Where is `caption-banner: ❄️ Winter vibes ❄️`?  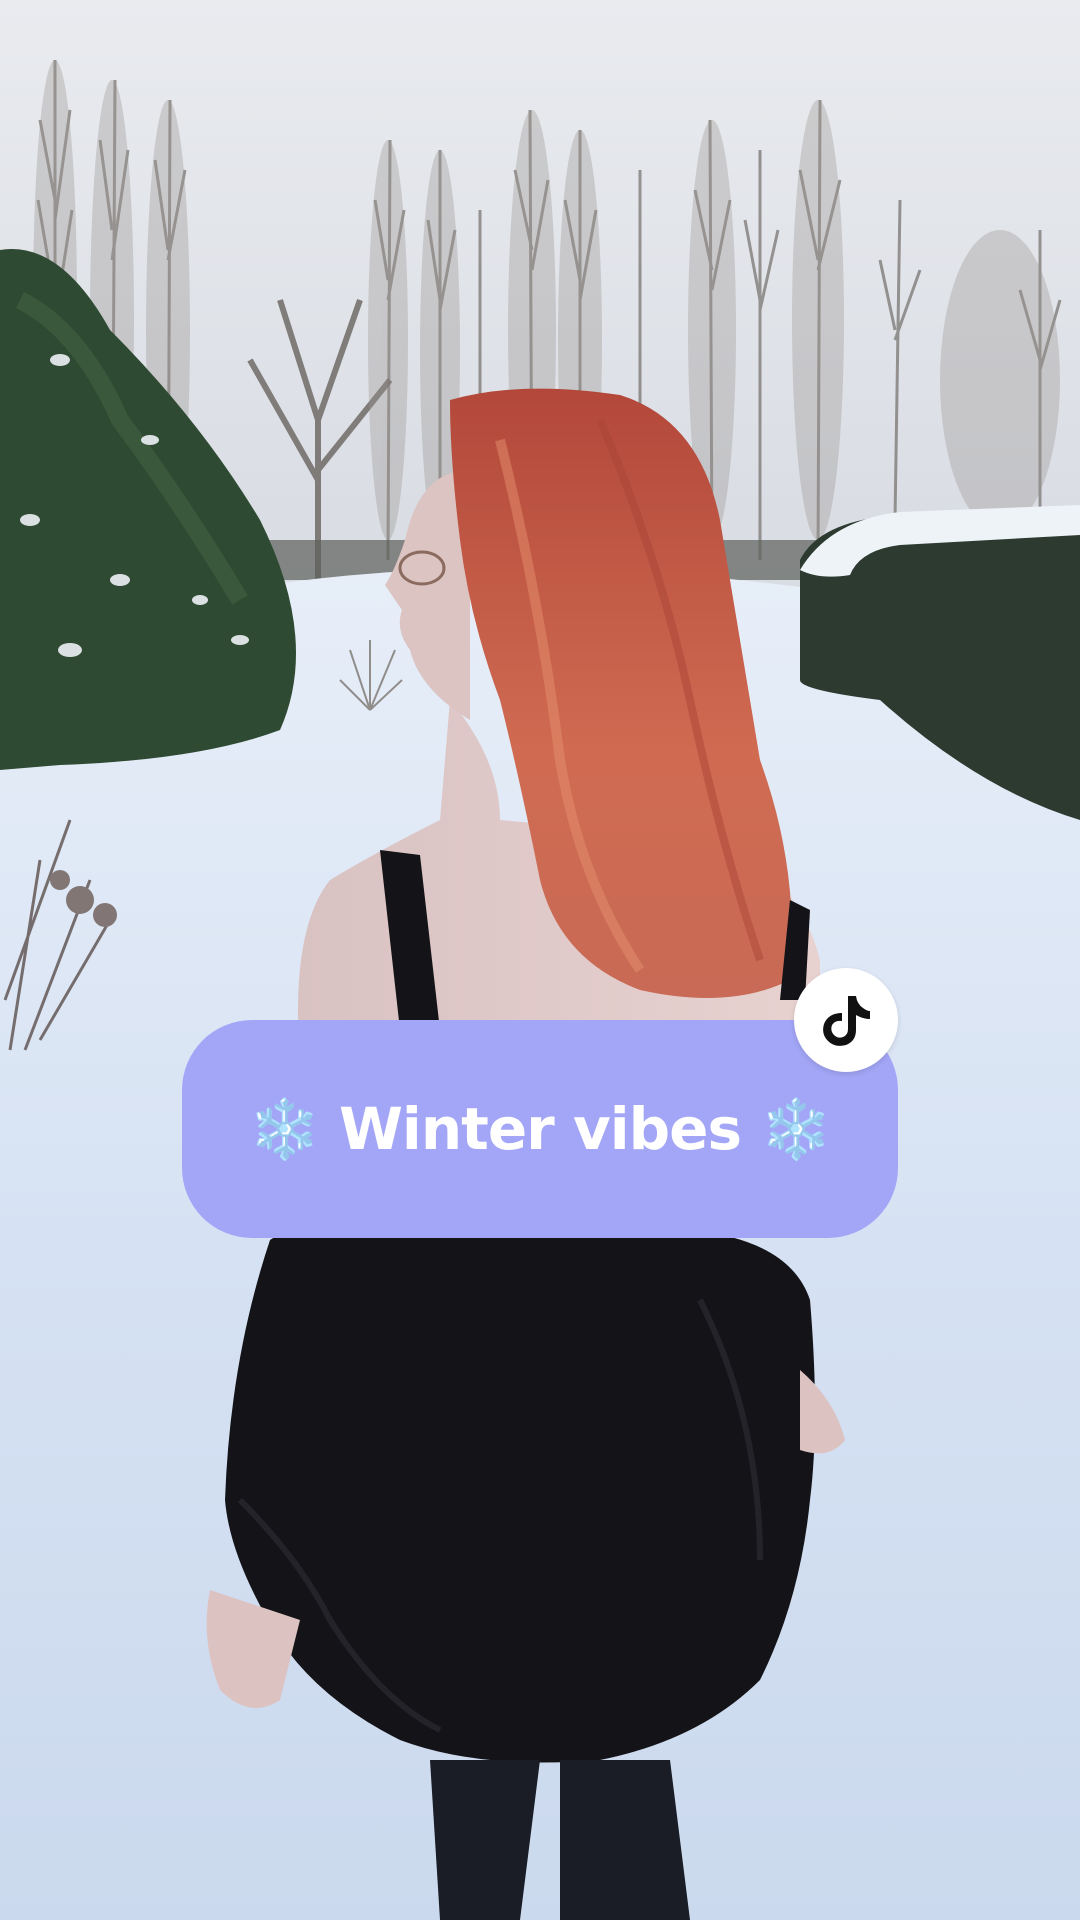 caption-banner: ❄️ Winter vibes ❄️ is located at coordinates (540, 1129).